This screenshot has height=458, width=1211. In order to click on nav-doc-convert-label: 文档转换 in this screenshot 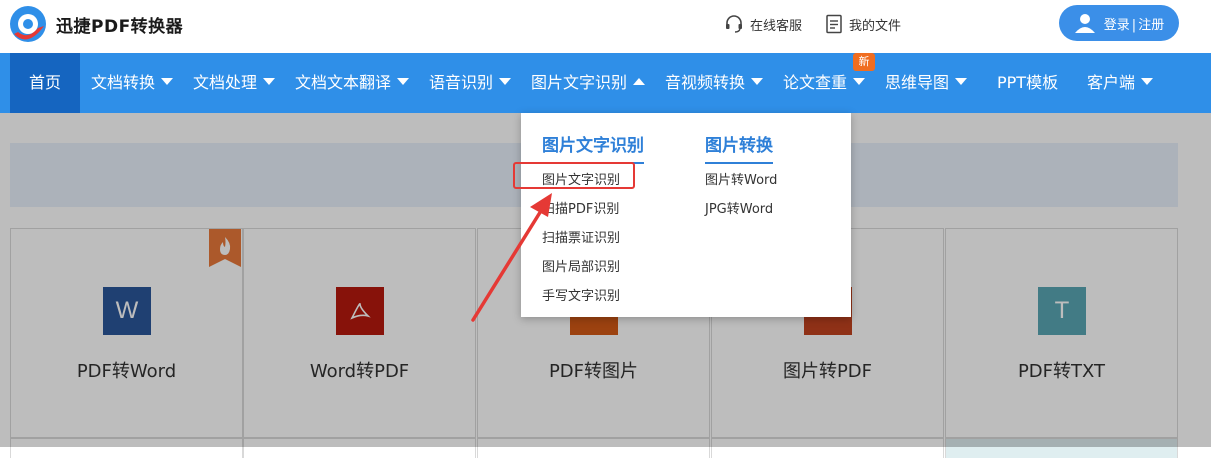, I will do `click(123, 82)`.